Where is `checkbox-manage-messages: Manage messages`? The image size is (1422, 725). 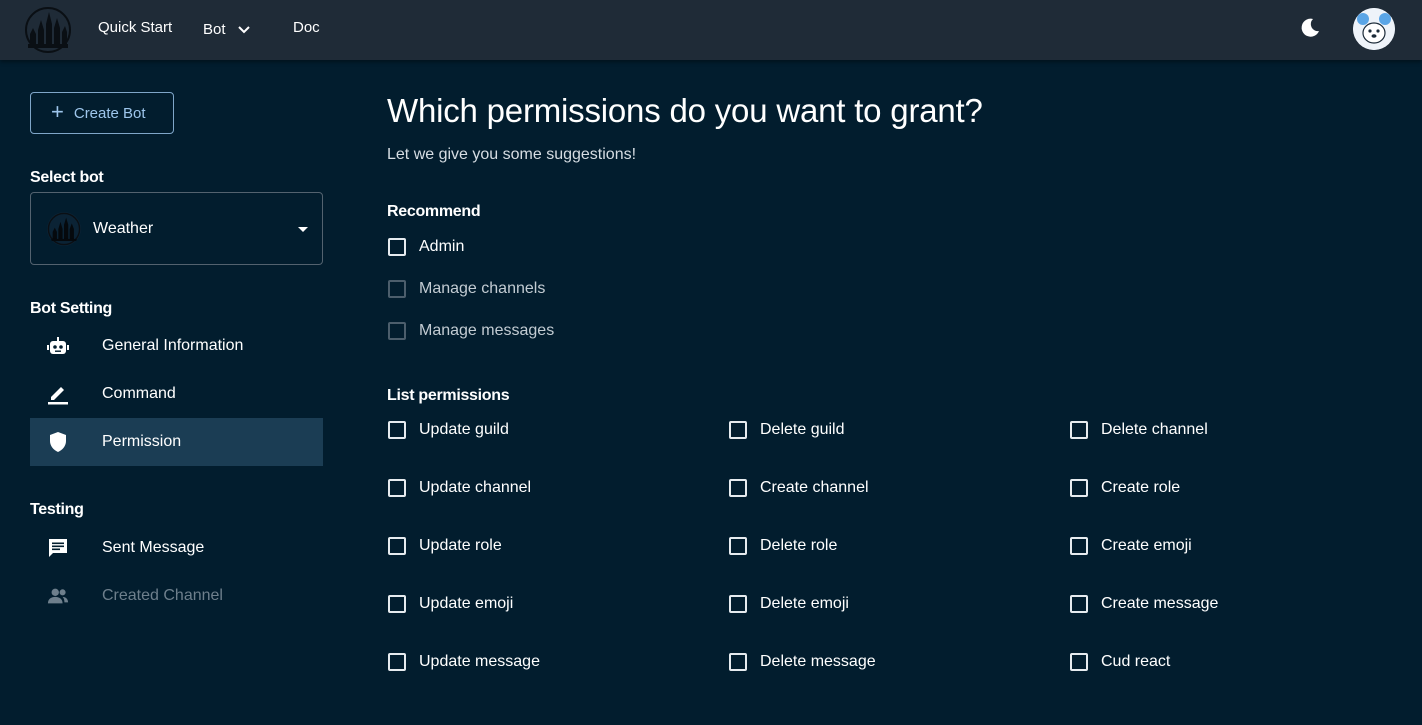 checkbox-manage-messages: Manage messages is located at coordinates (471, 331).